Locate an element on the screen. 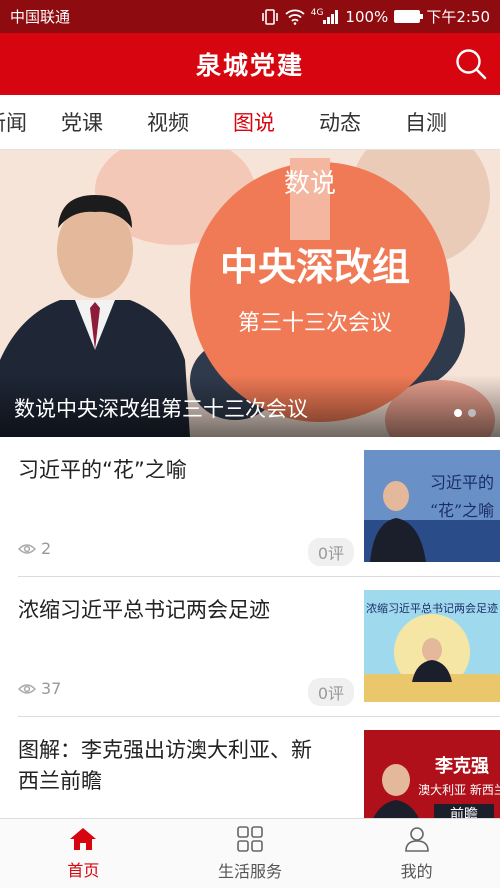 The width and height of the screenshot is (500, 888). view-count: 37 is located at coordinates (39, 688).